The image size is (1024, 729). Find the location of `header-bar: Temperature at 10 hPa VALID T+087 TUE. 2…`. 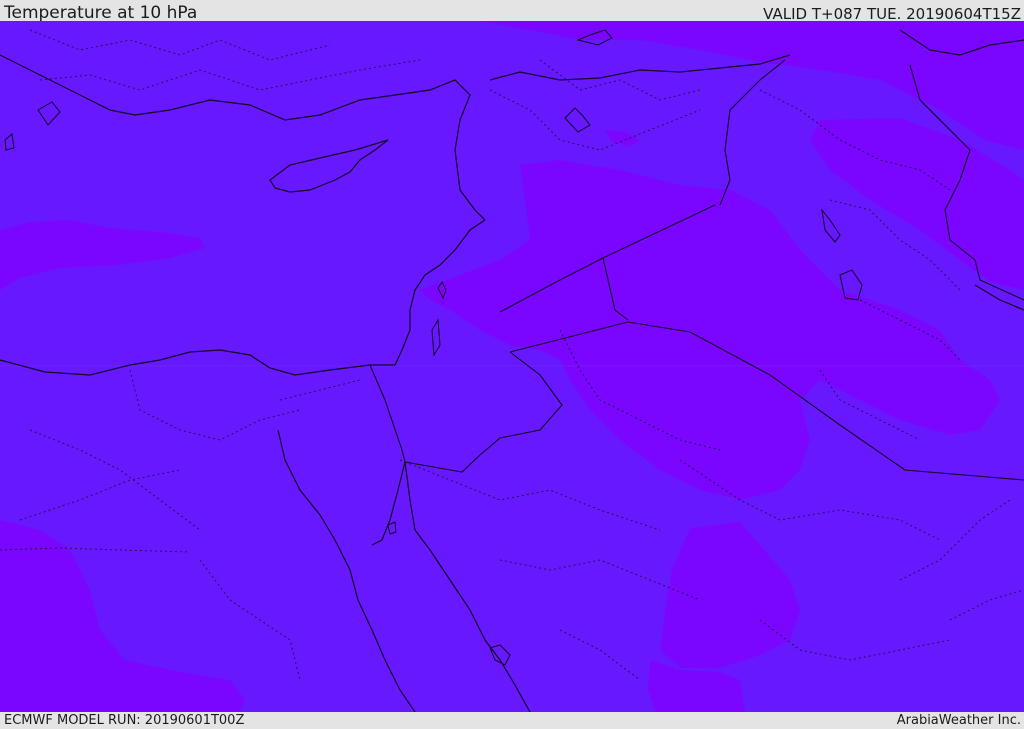

header-bar: Temperature at 10 hPa VALID T+087 TUE. 2… is located at coordinates (512, 11).